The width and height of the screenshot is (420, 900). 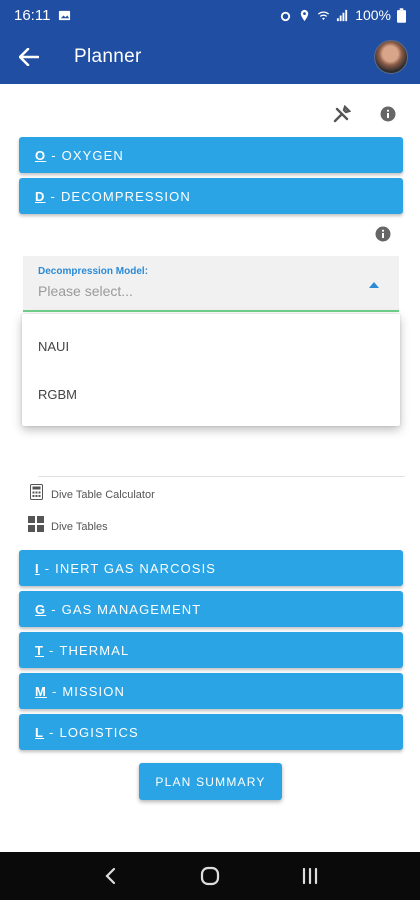 What do you see at coordinates (79, 527) in the screenshot?
I see `dive-tables-label: Dive Tables` at bounding box center [79, 527].